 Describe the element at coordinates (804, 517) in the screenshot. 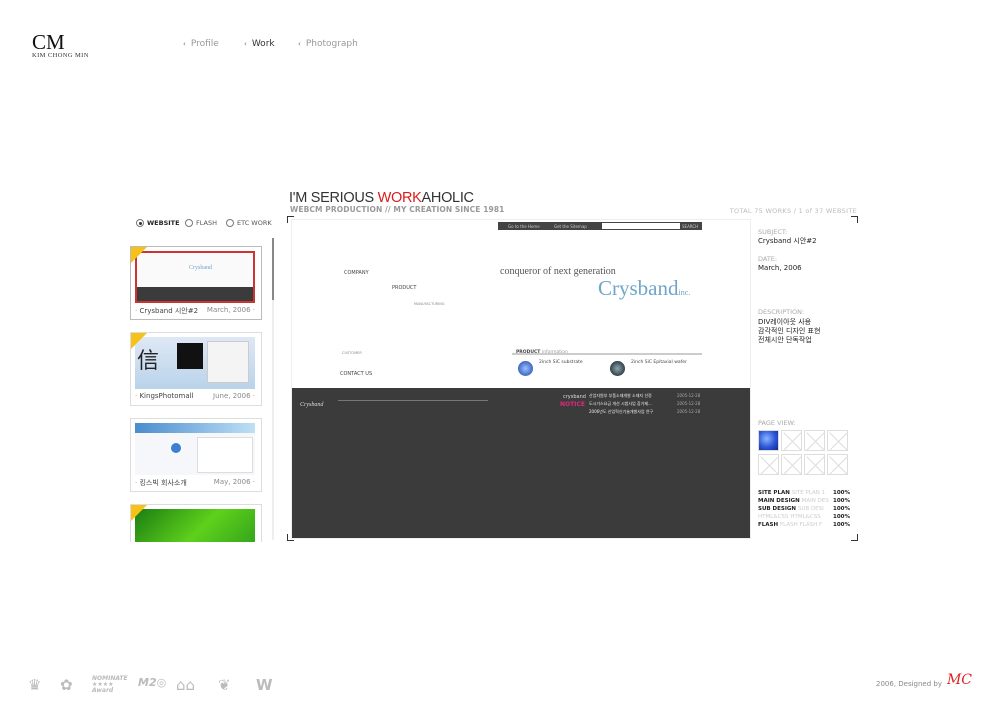

I see `stat-row: HTML&CSS HTML&CSS 100%` at that location.